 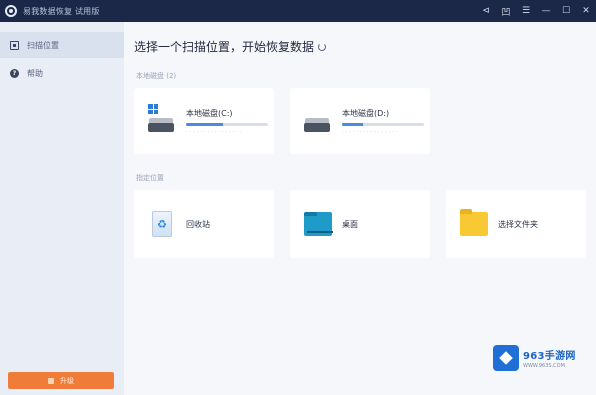 What do you see at coordinates (350, 224) in the screenshot?
I see `location-name: 桌面` at bounding box center [350, 224].